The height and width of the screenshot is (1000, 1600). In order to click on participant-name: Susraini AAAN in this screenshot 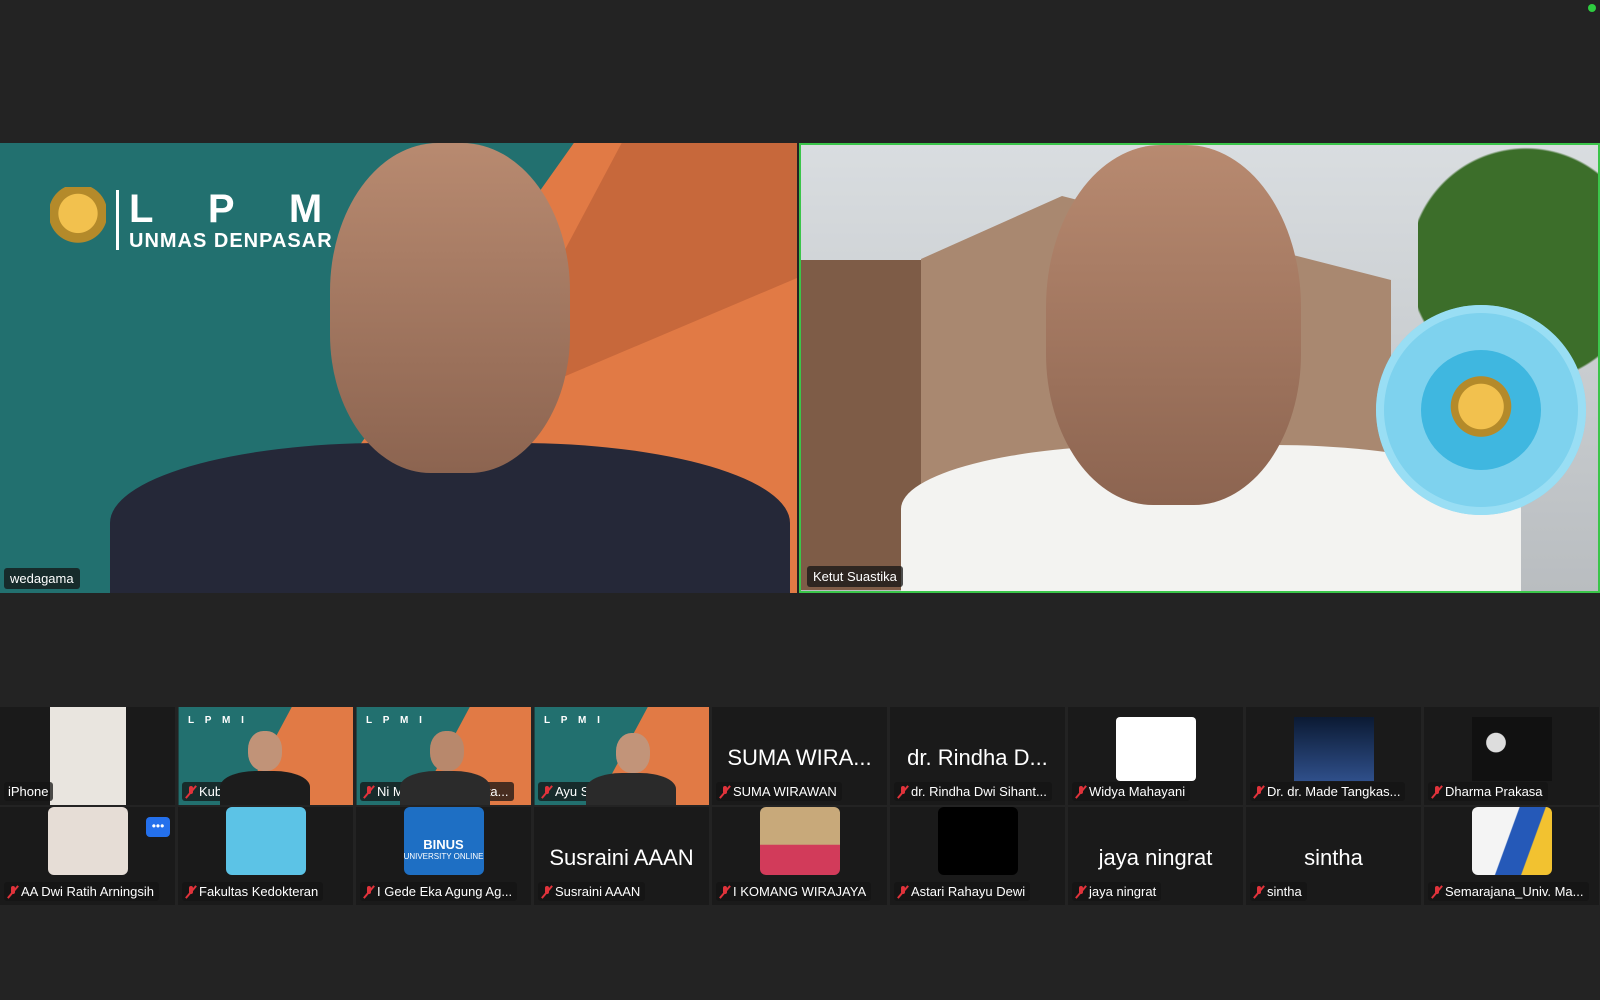, I will do `click(592, 891)`.